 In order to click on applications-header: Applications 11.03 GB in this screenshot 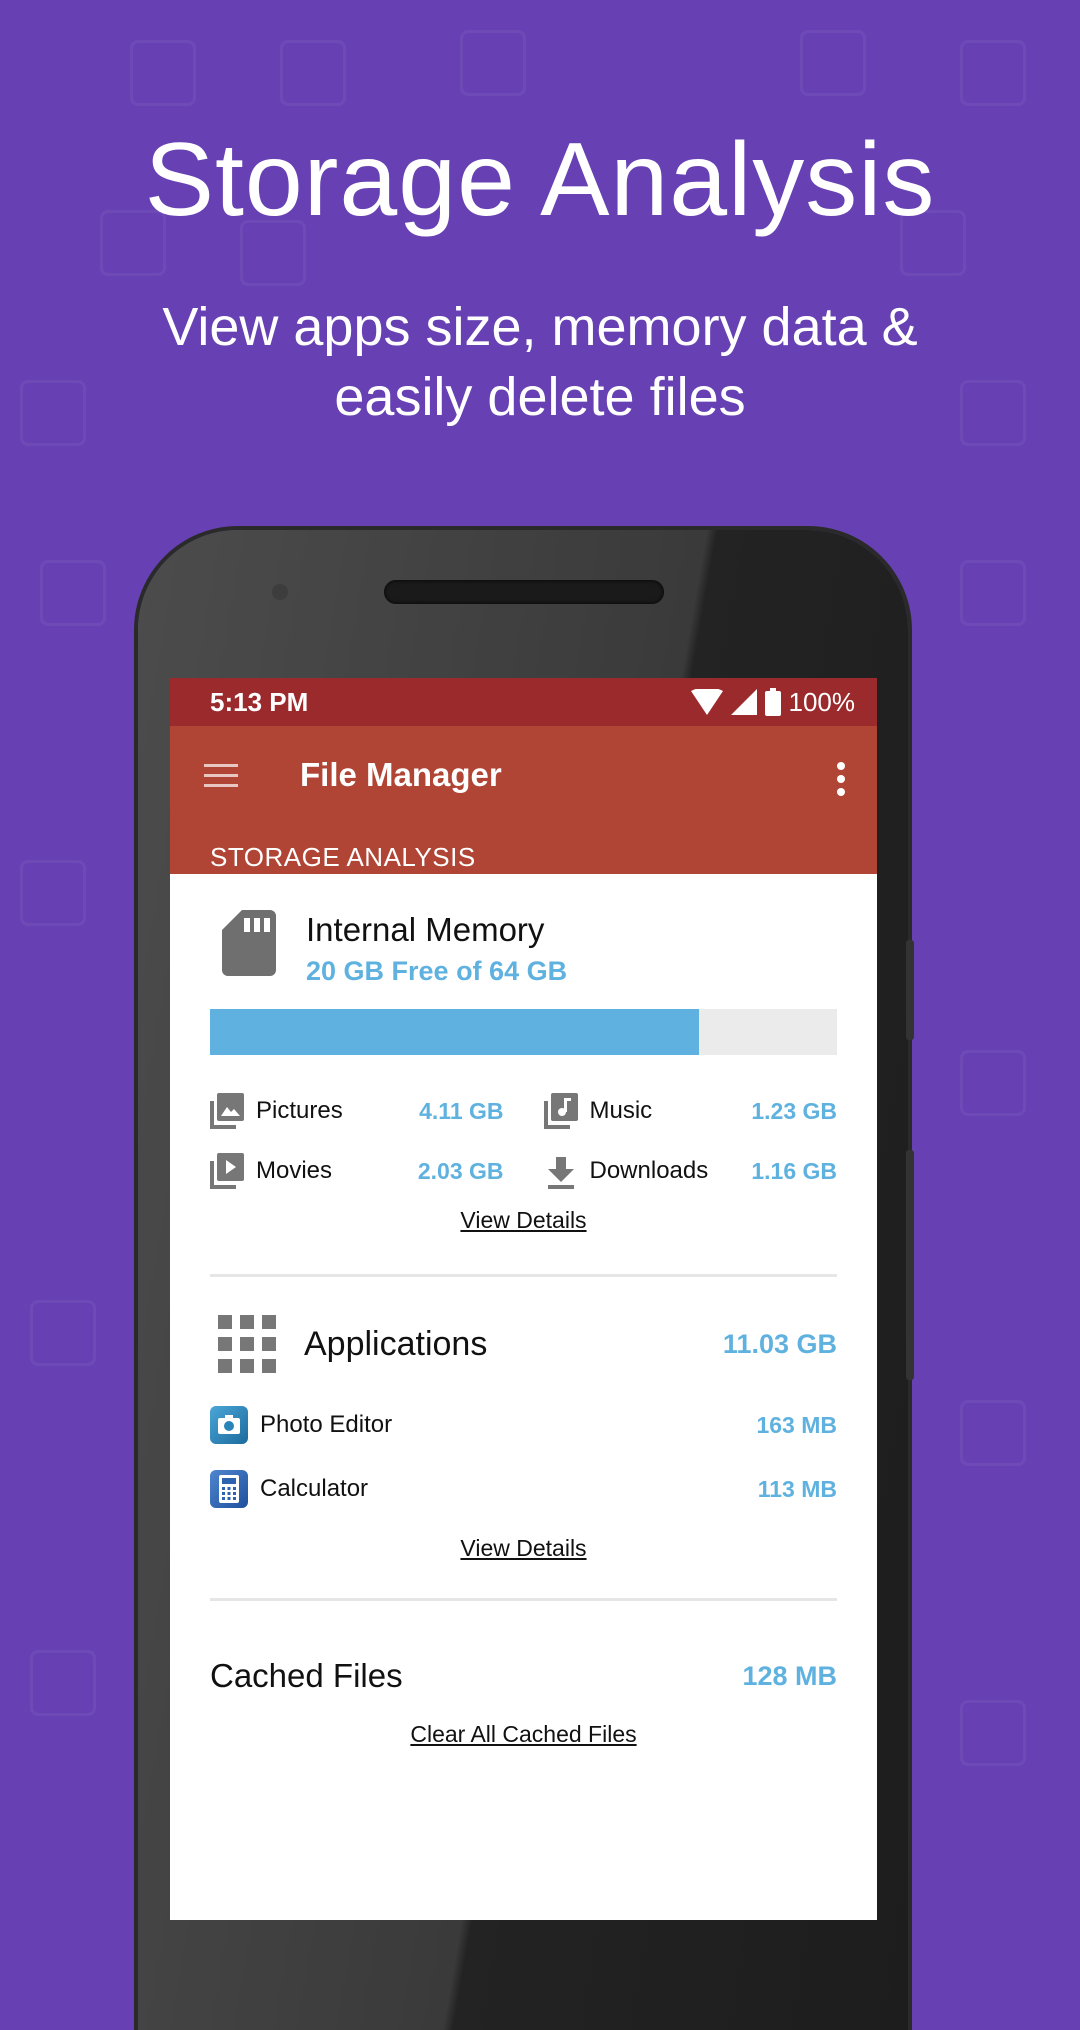, I will do `click(523, 1344)`.